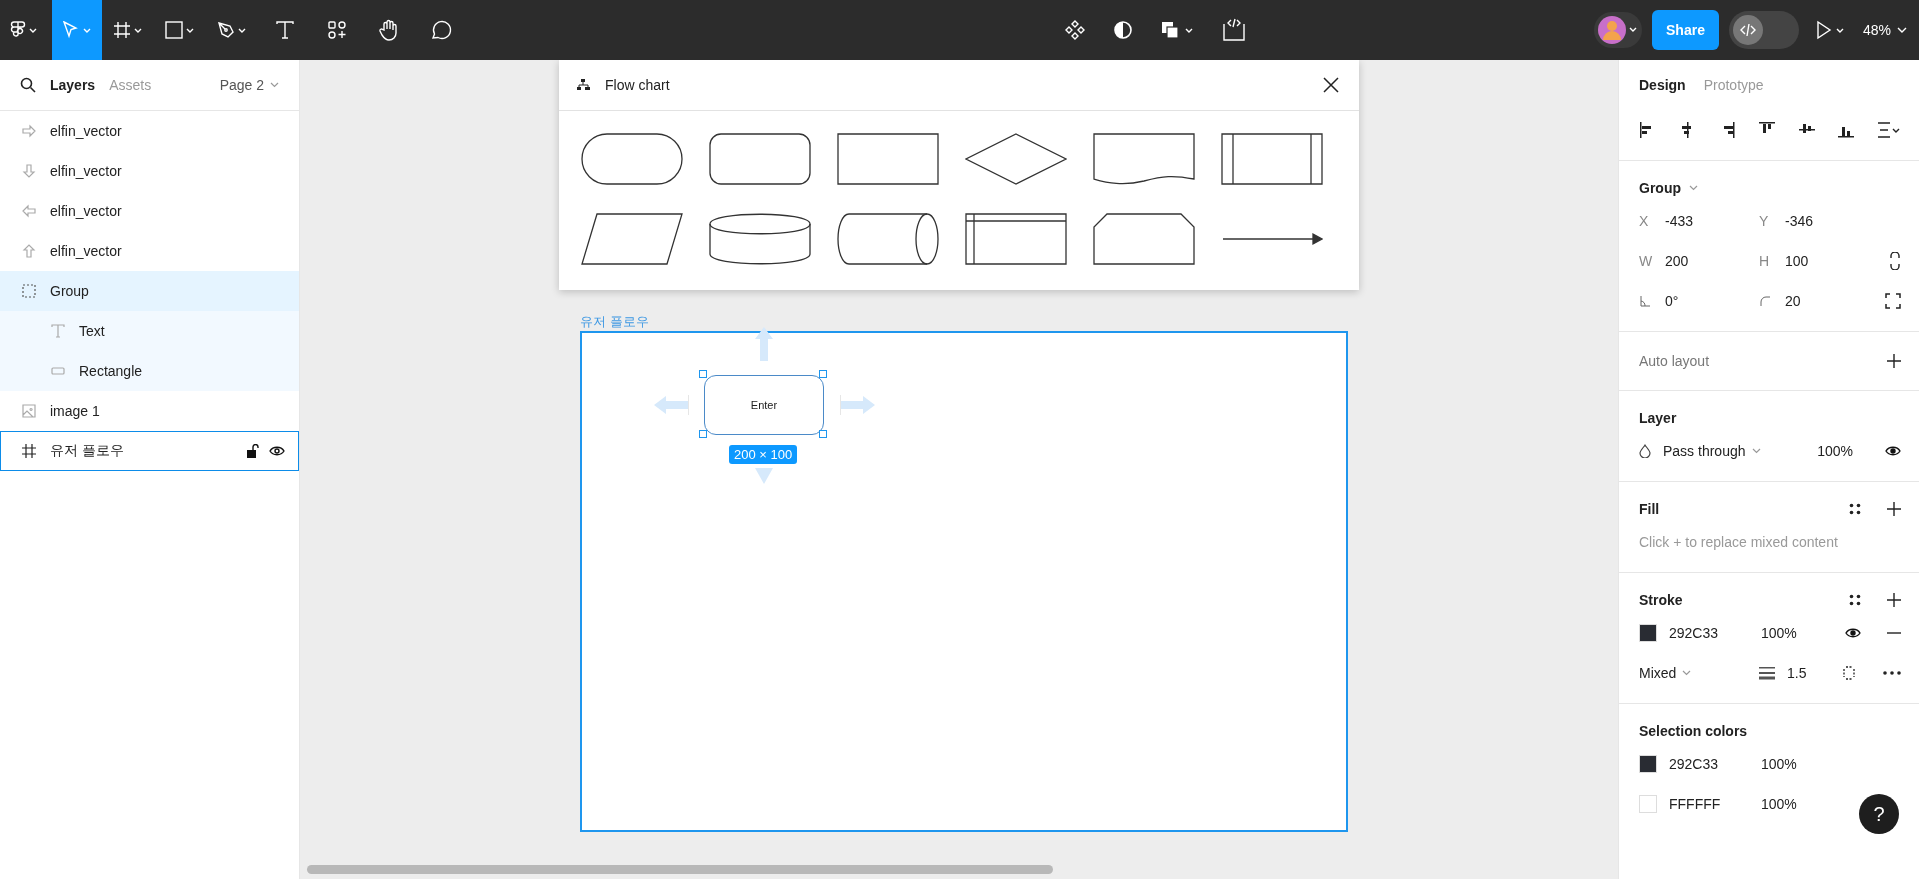  I want to click on field-label: H, so click(1765, 261).